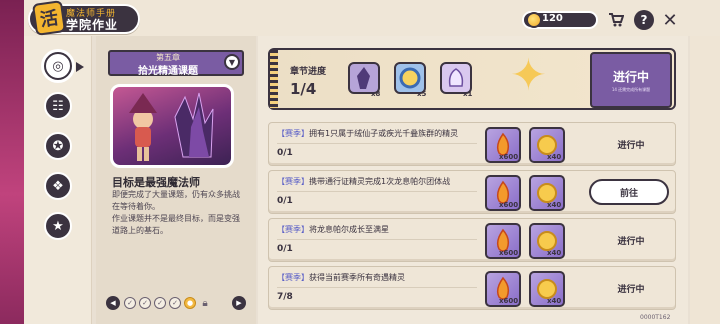 The height and width of the screenshot is (324, 720). I want to click on task-text: 携带通行证精灵完成1次龙息帕尔团体战, so click(380, 181).